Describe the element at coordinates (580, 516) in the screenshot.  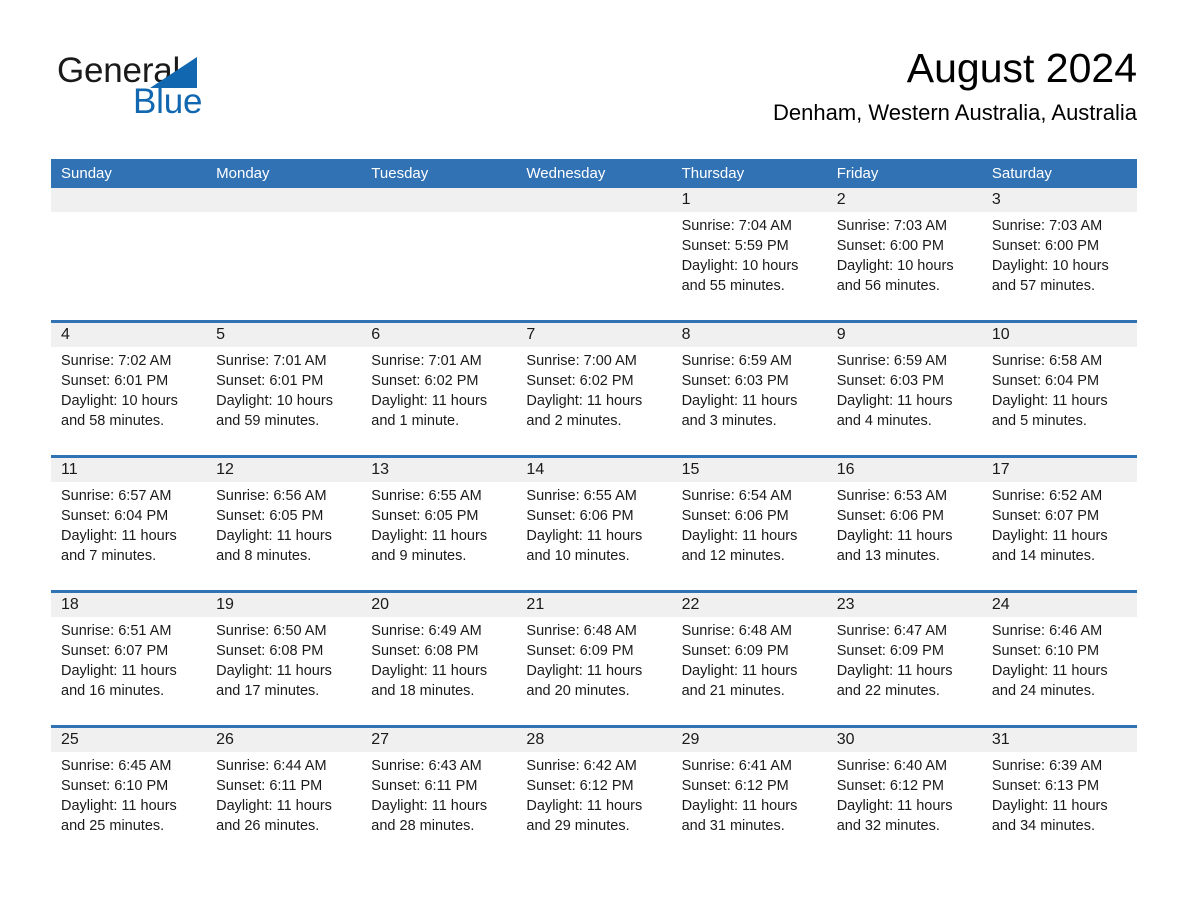
I see `day-sunset: Sunset: 6:06 PM` at that location.